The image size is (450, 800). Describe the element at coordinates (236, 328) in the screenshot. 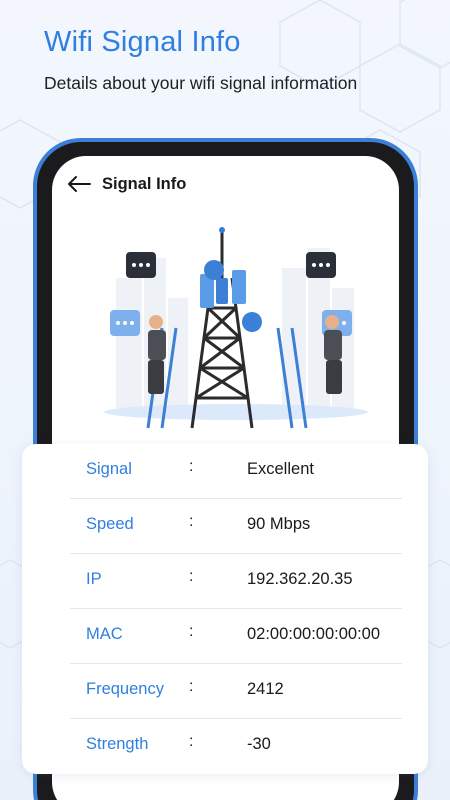

I see `signal-tower-illustration` at that location.